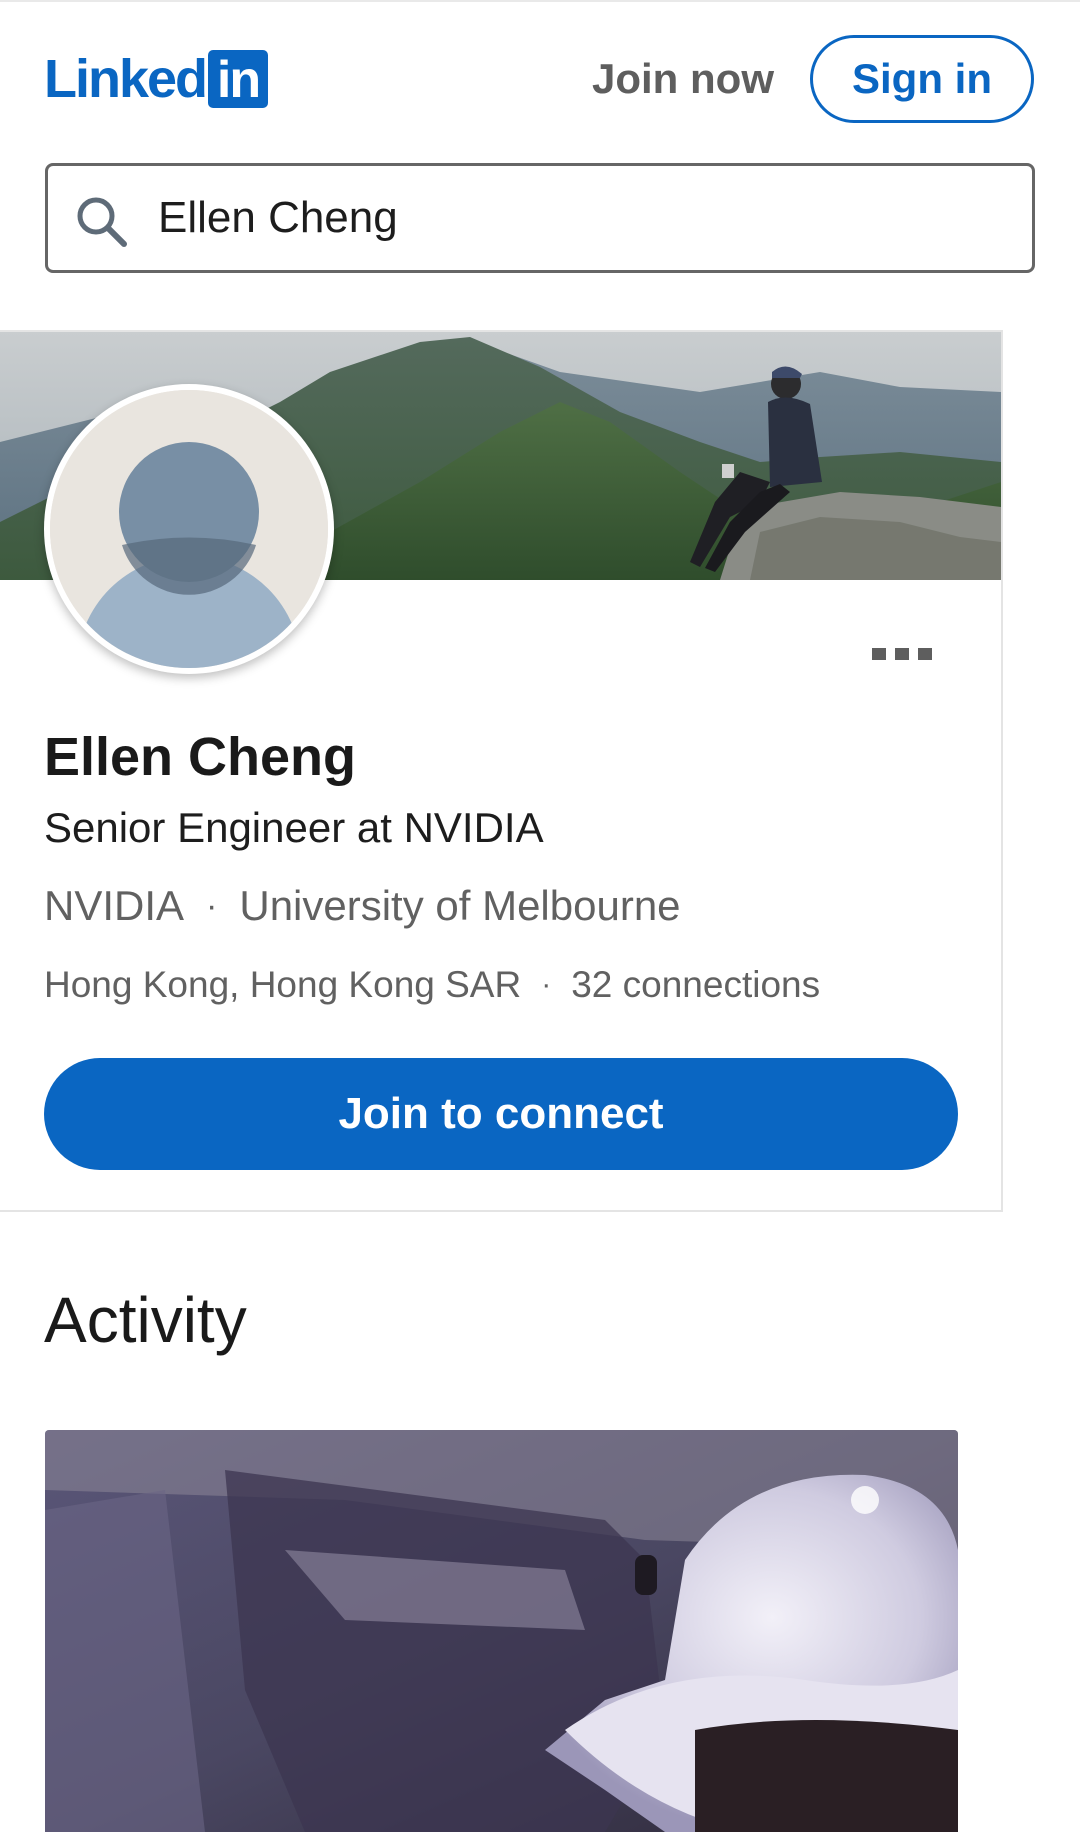  I want to click on search-value: Ellen Cheng, so click(278, 218).